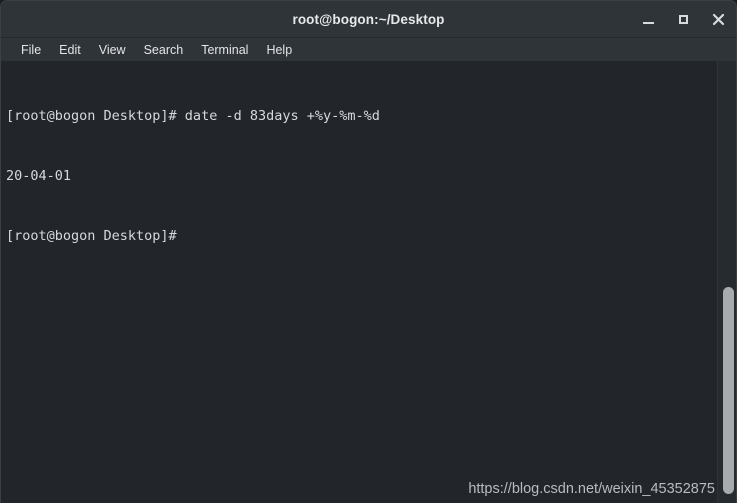  Describe the element at coordinates (91, 236) in the screenshot. I see `terminal-line: [root@bogon Desktop]#` at that location.